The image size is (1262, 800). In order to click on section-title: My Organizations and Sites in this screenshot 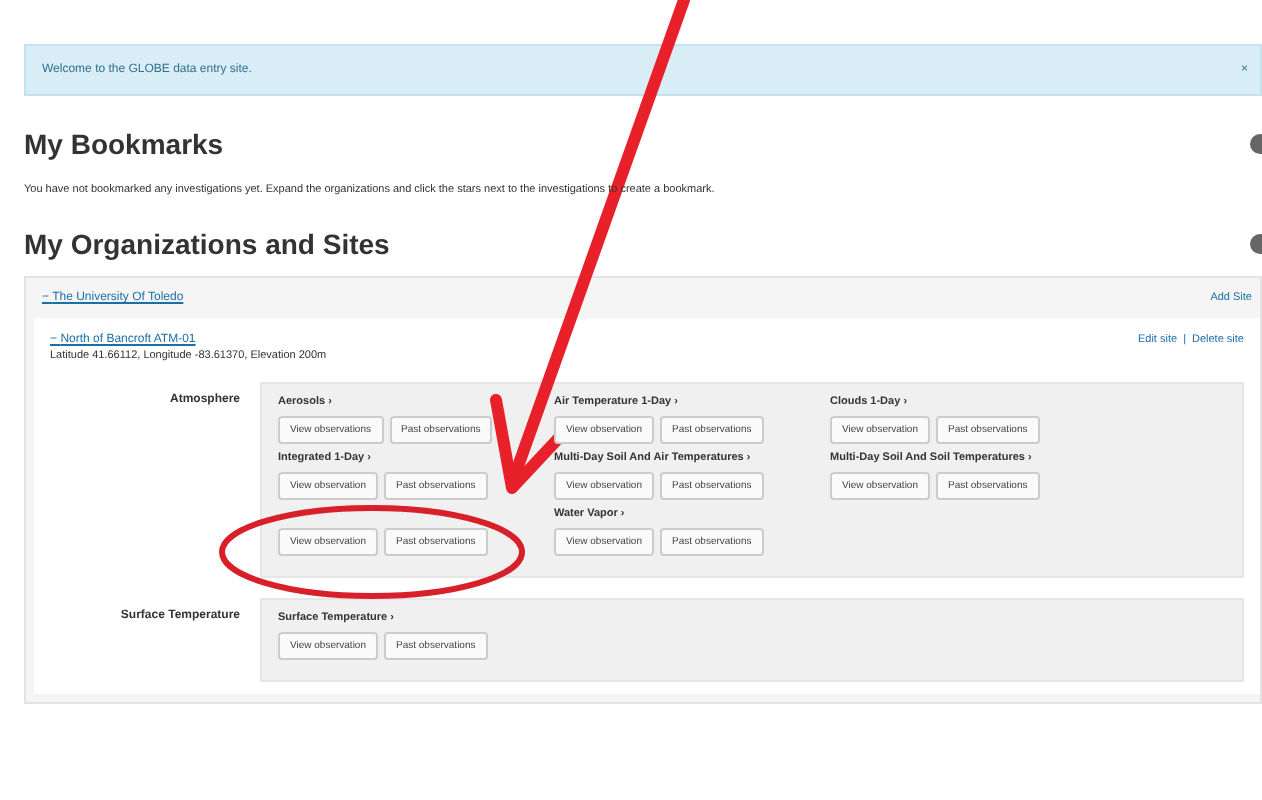, I will do `click(207, 244)`.